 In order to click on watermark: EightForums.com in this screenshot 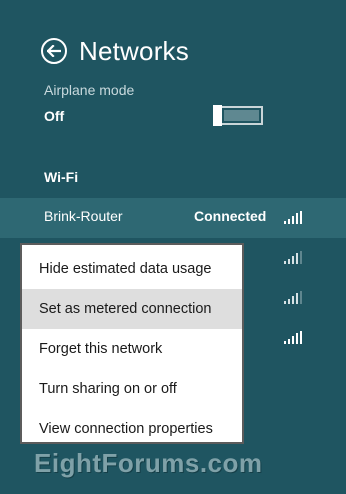, I will do `click(148, 463)`.